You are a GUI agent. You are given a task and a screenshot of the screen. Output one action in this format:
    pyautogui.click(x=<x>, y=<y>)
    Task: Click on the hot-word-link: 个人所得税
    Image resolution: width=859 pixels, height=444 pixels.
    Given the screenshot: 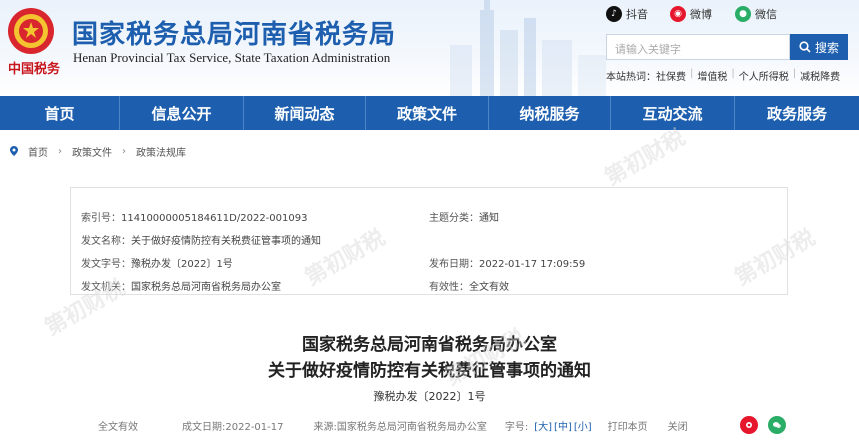 What is the action you would take?
    pyautogui.click(x=764, y=75)
    